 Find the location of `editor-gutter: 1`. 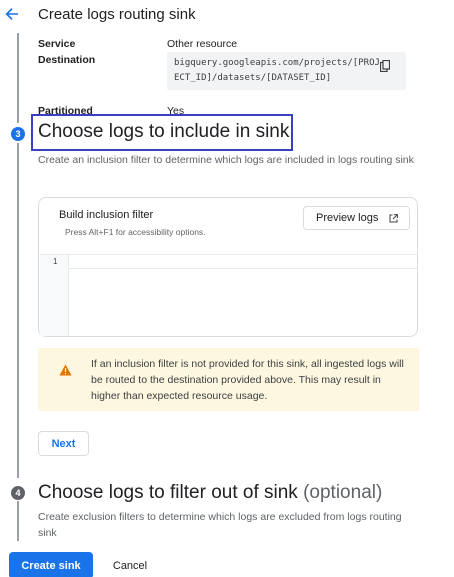

editor-gutter: 1 is located at coordinates (54, 295).